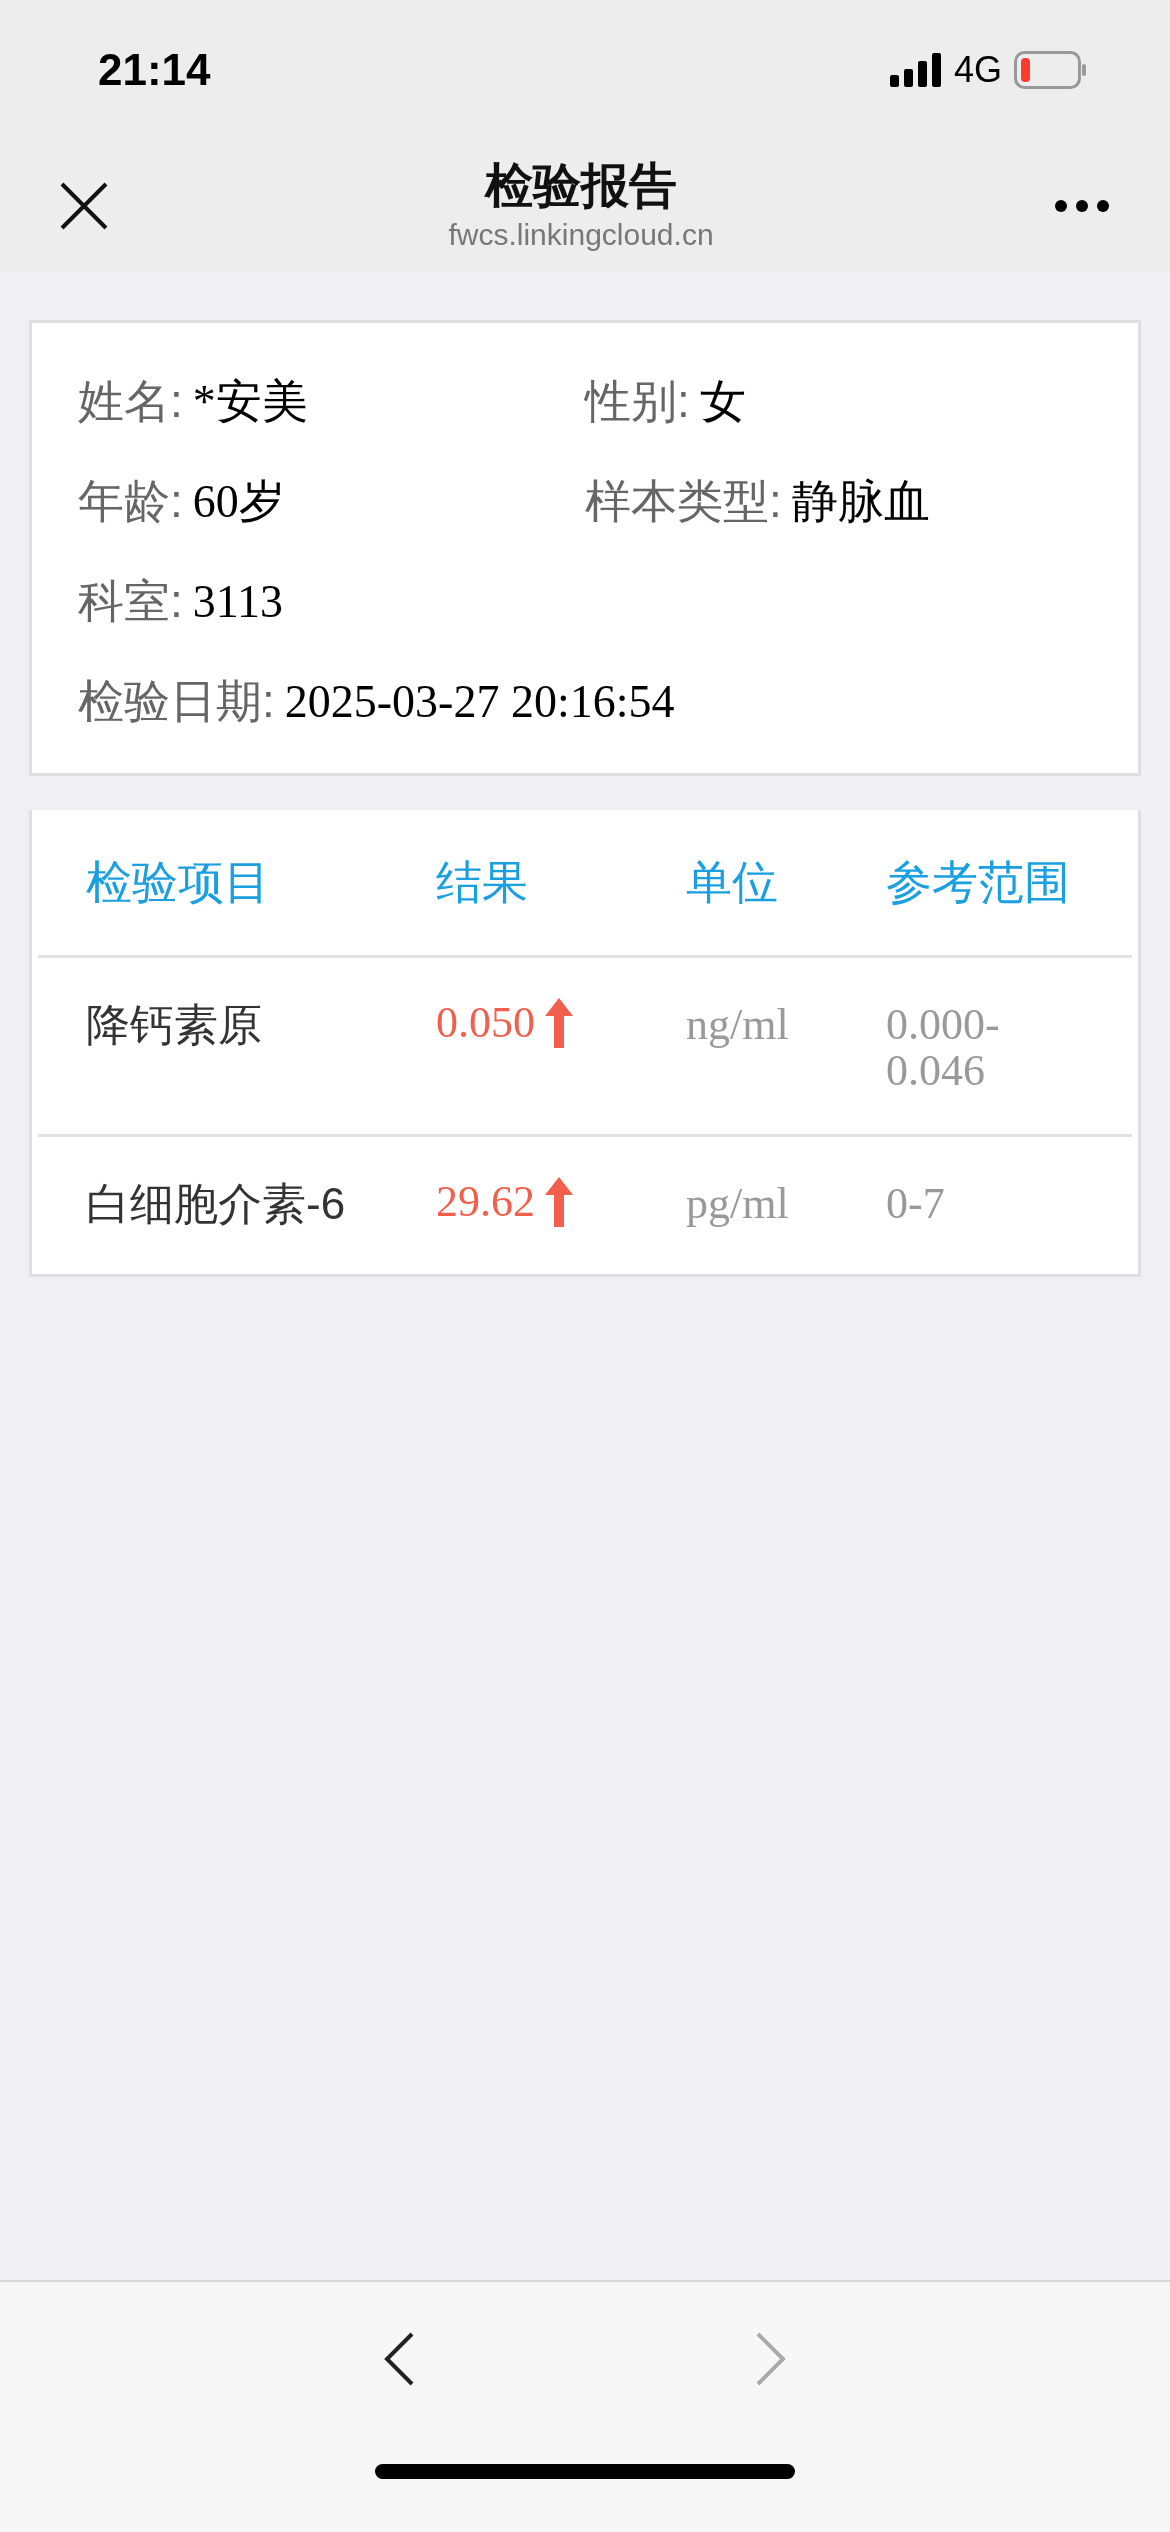  Describe the element at coordinates (732, 882) in the screenshot. I see `column-header: 单位` at that location.